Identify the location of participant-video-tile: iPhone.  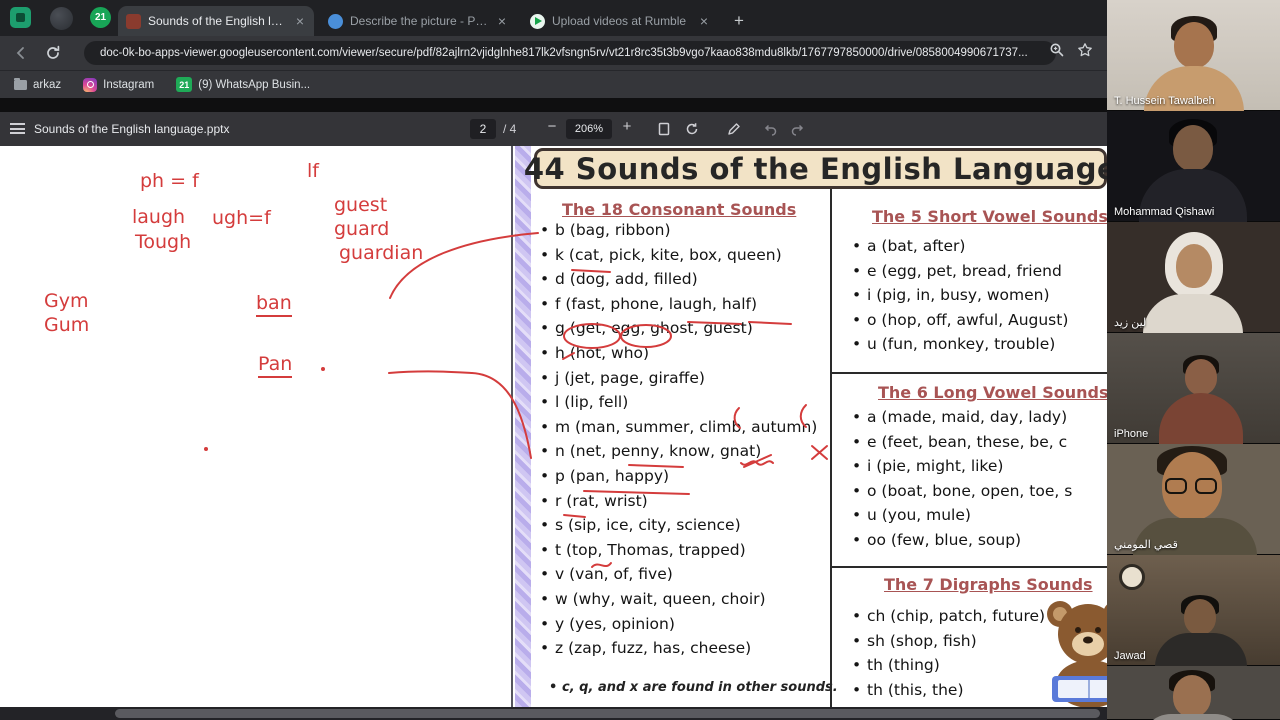
(1193, 388).